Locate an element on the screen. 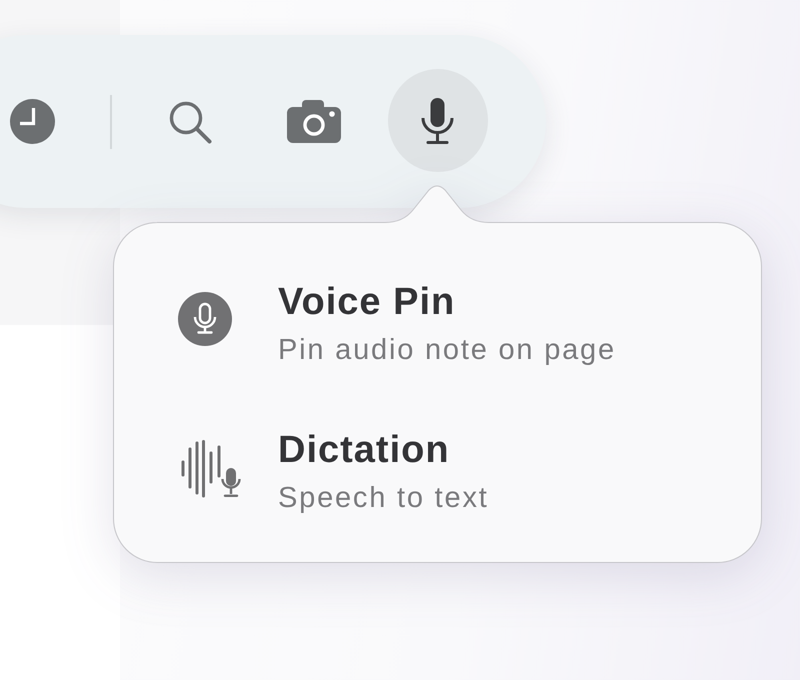 The image size is (800, 680). search-button is located at coordinates (190, 122).